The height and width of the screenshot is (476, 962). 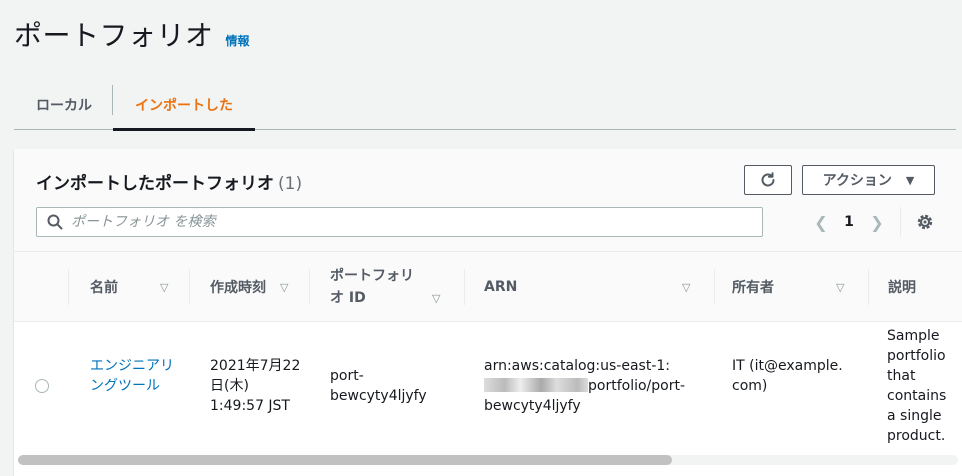 What do you see at coordinates (787, 376) in the screenshot?
I see `portfolio-owner: IT (it@example.com)` at bounding box center [787, 376].